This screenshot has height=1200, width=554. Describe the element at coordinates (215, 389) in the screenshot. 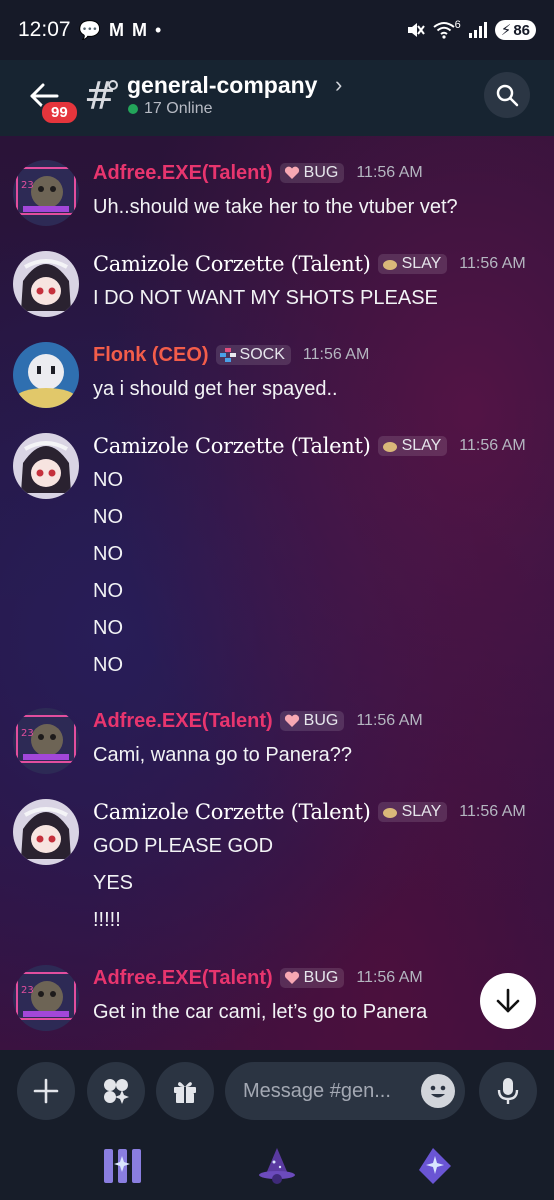

I see `message-text: ya i should get her spayed..` at that location.